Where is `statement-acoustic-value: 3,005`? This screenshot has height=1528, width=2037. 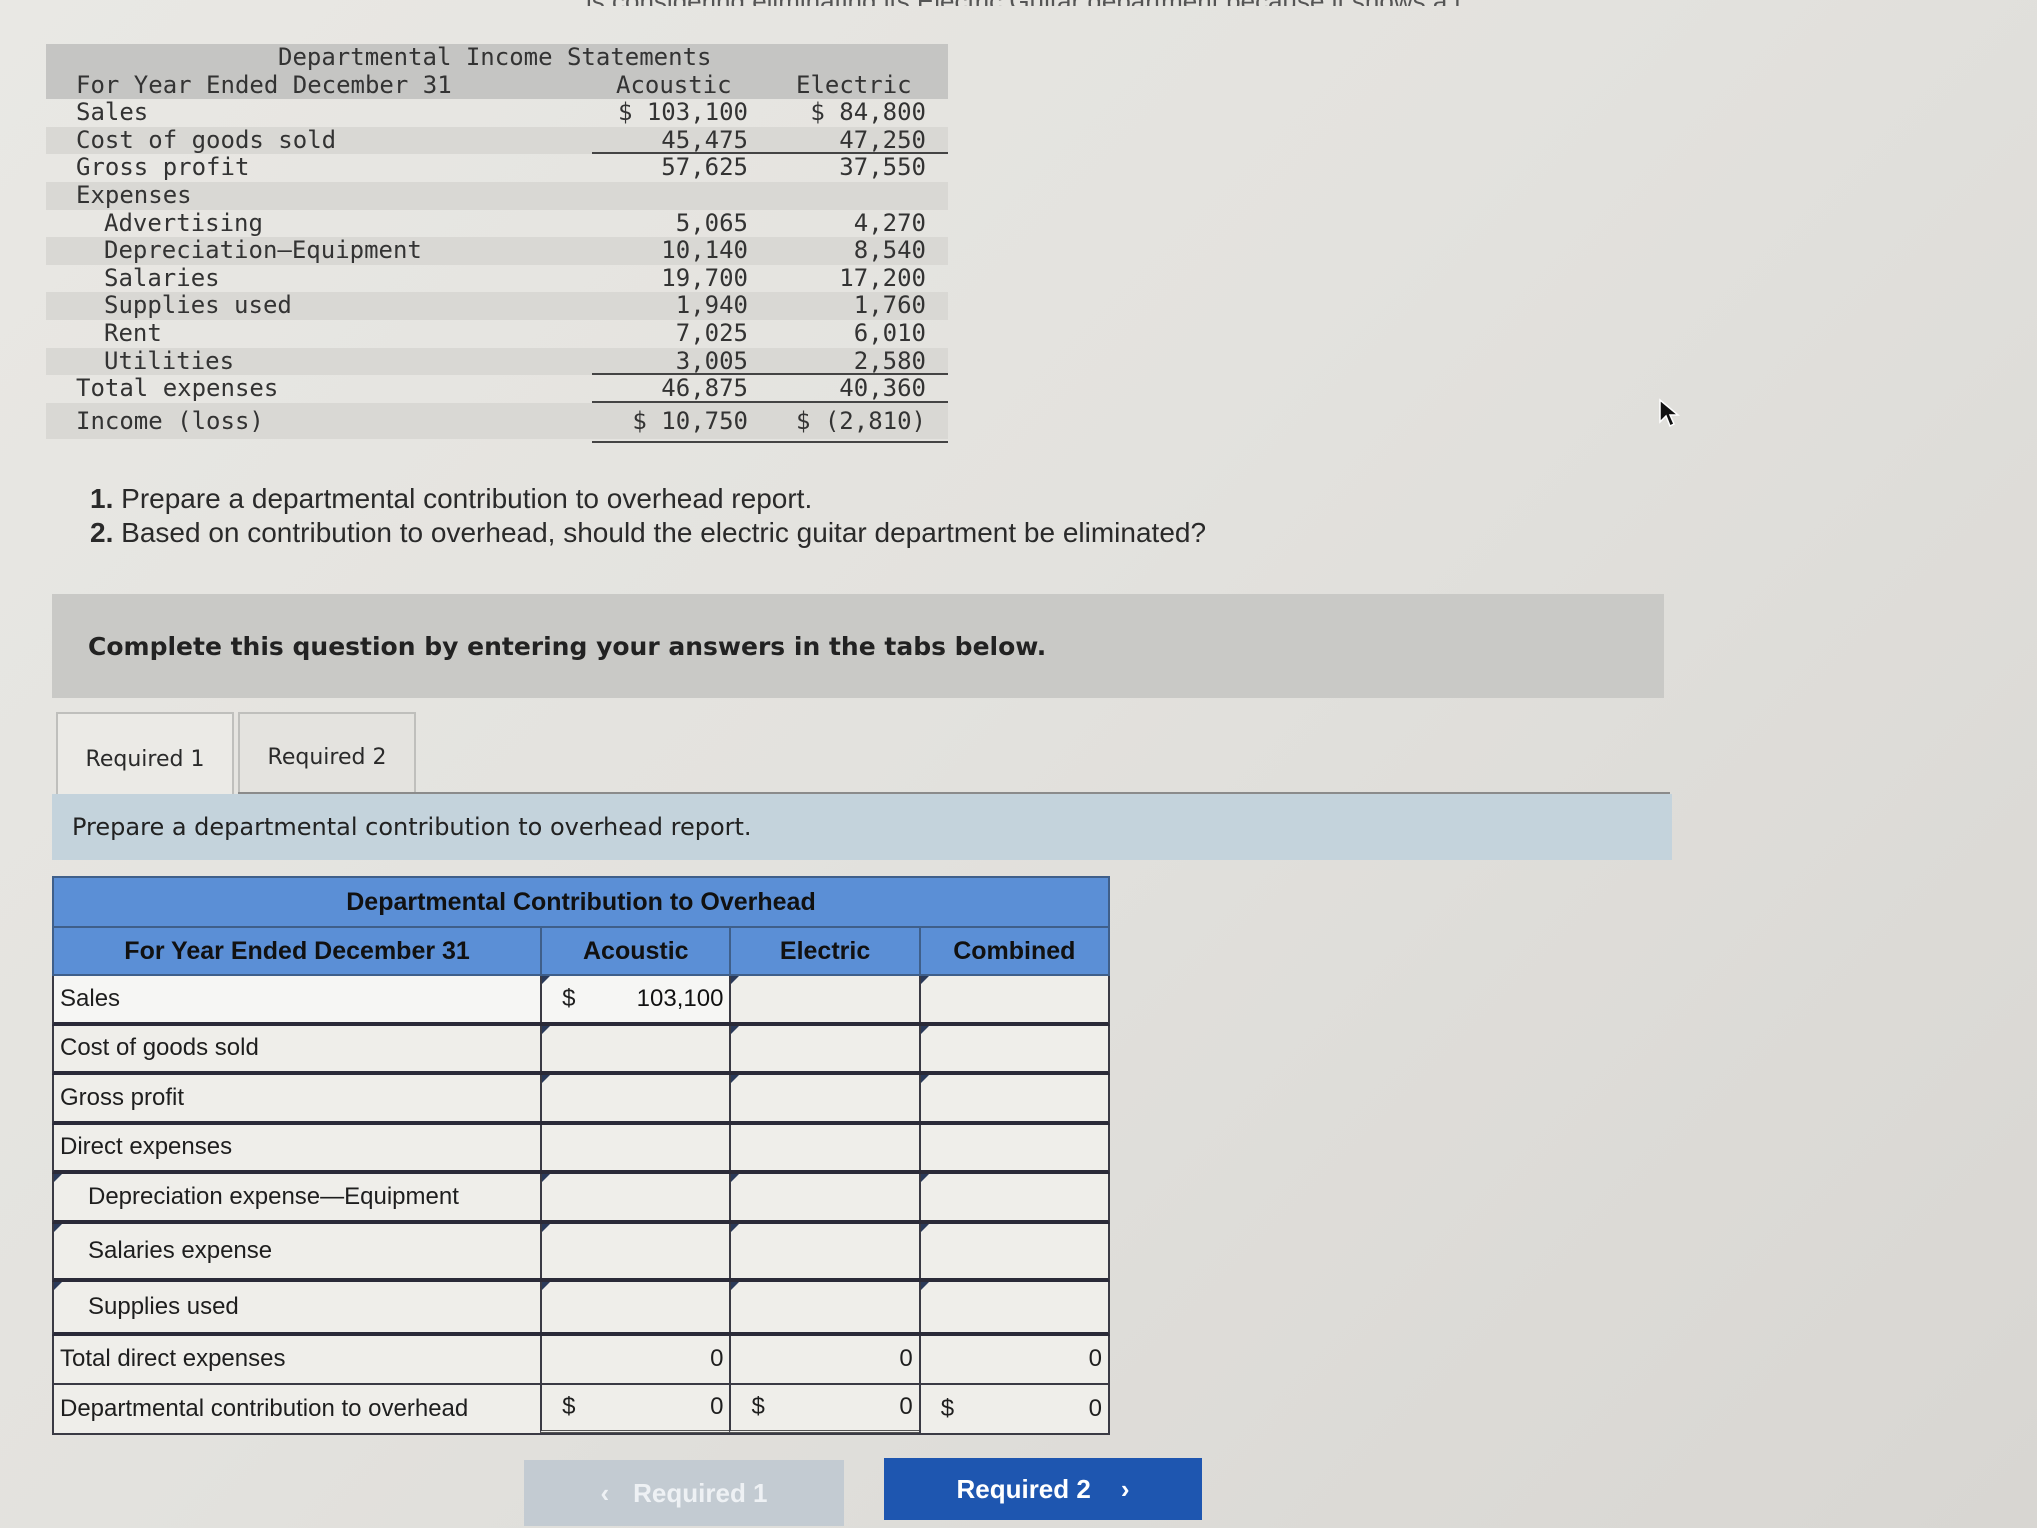 statement-acoustic-value: 3,005 is located at coordinates (711, 360).